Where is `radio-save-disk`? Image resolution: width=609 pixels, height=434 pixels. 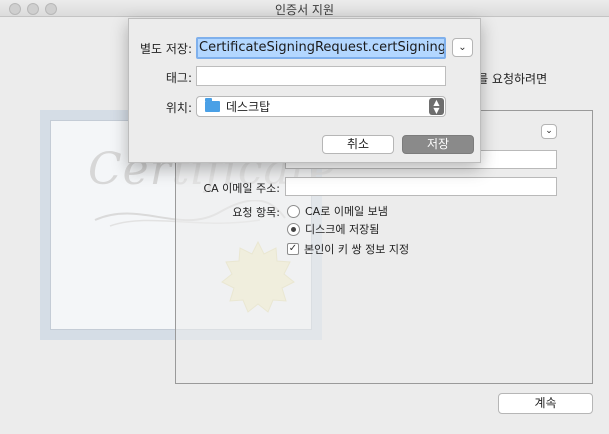
radio-save-disk is located at coordinates (293, 229).